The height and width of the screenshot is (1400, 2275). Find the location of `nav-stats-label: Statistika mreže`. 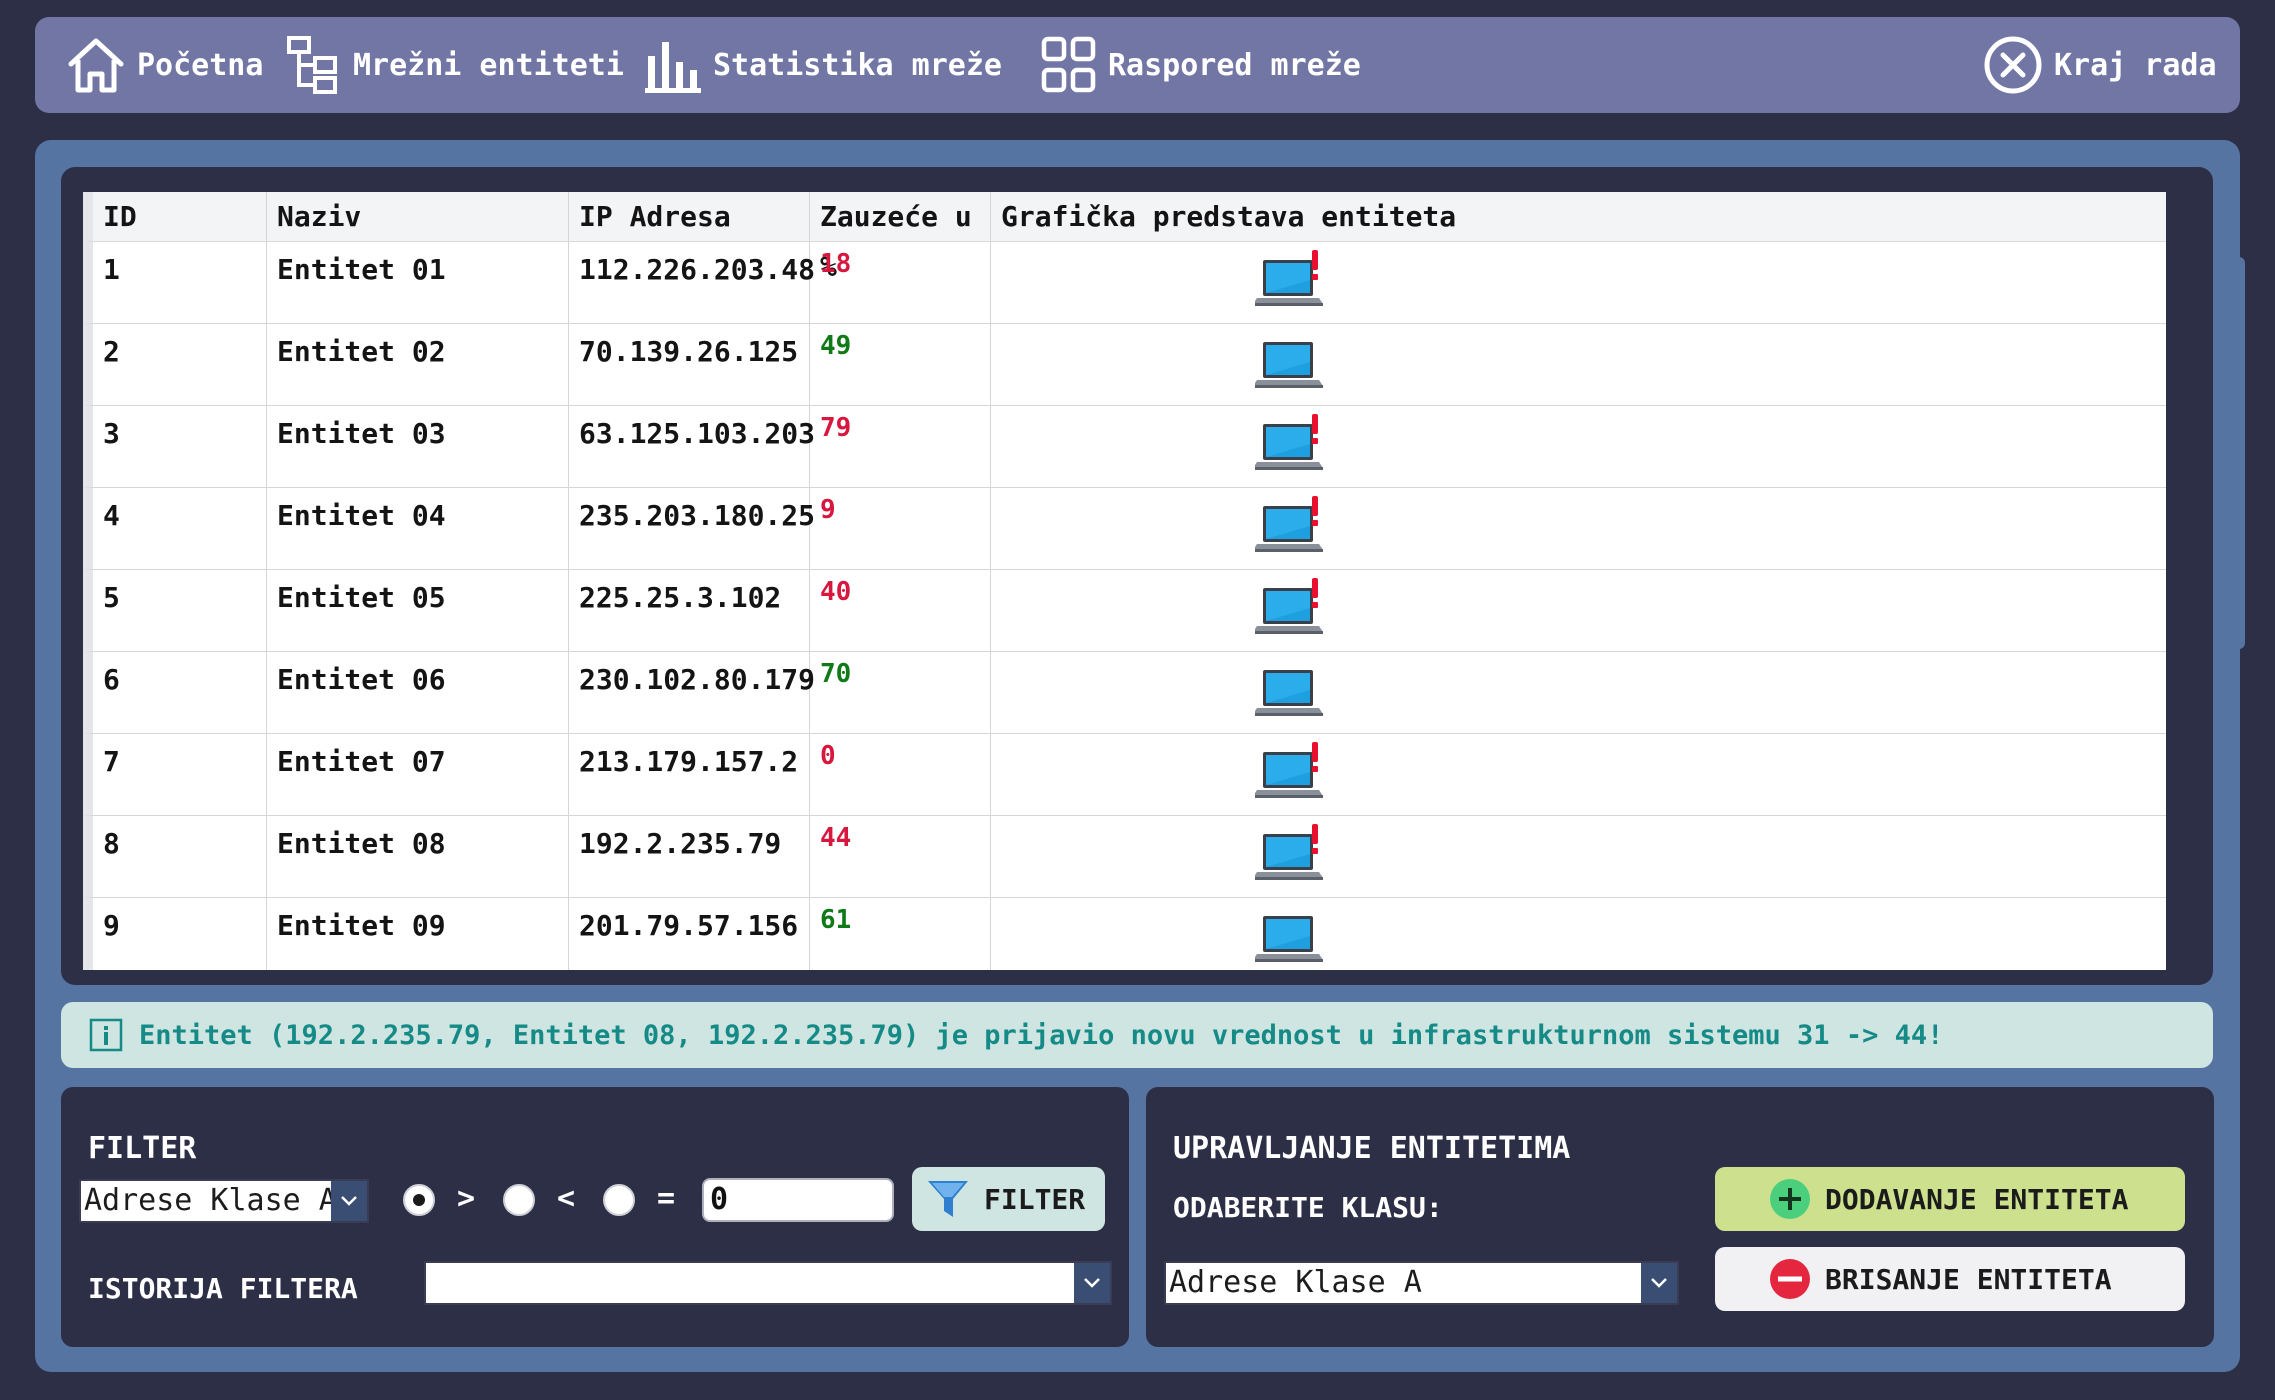

nav-stats-label: Statistika mreže is located at coordinates (857, 65).